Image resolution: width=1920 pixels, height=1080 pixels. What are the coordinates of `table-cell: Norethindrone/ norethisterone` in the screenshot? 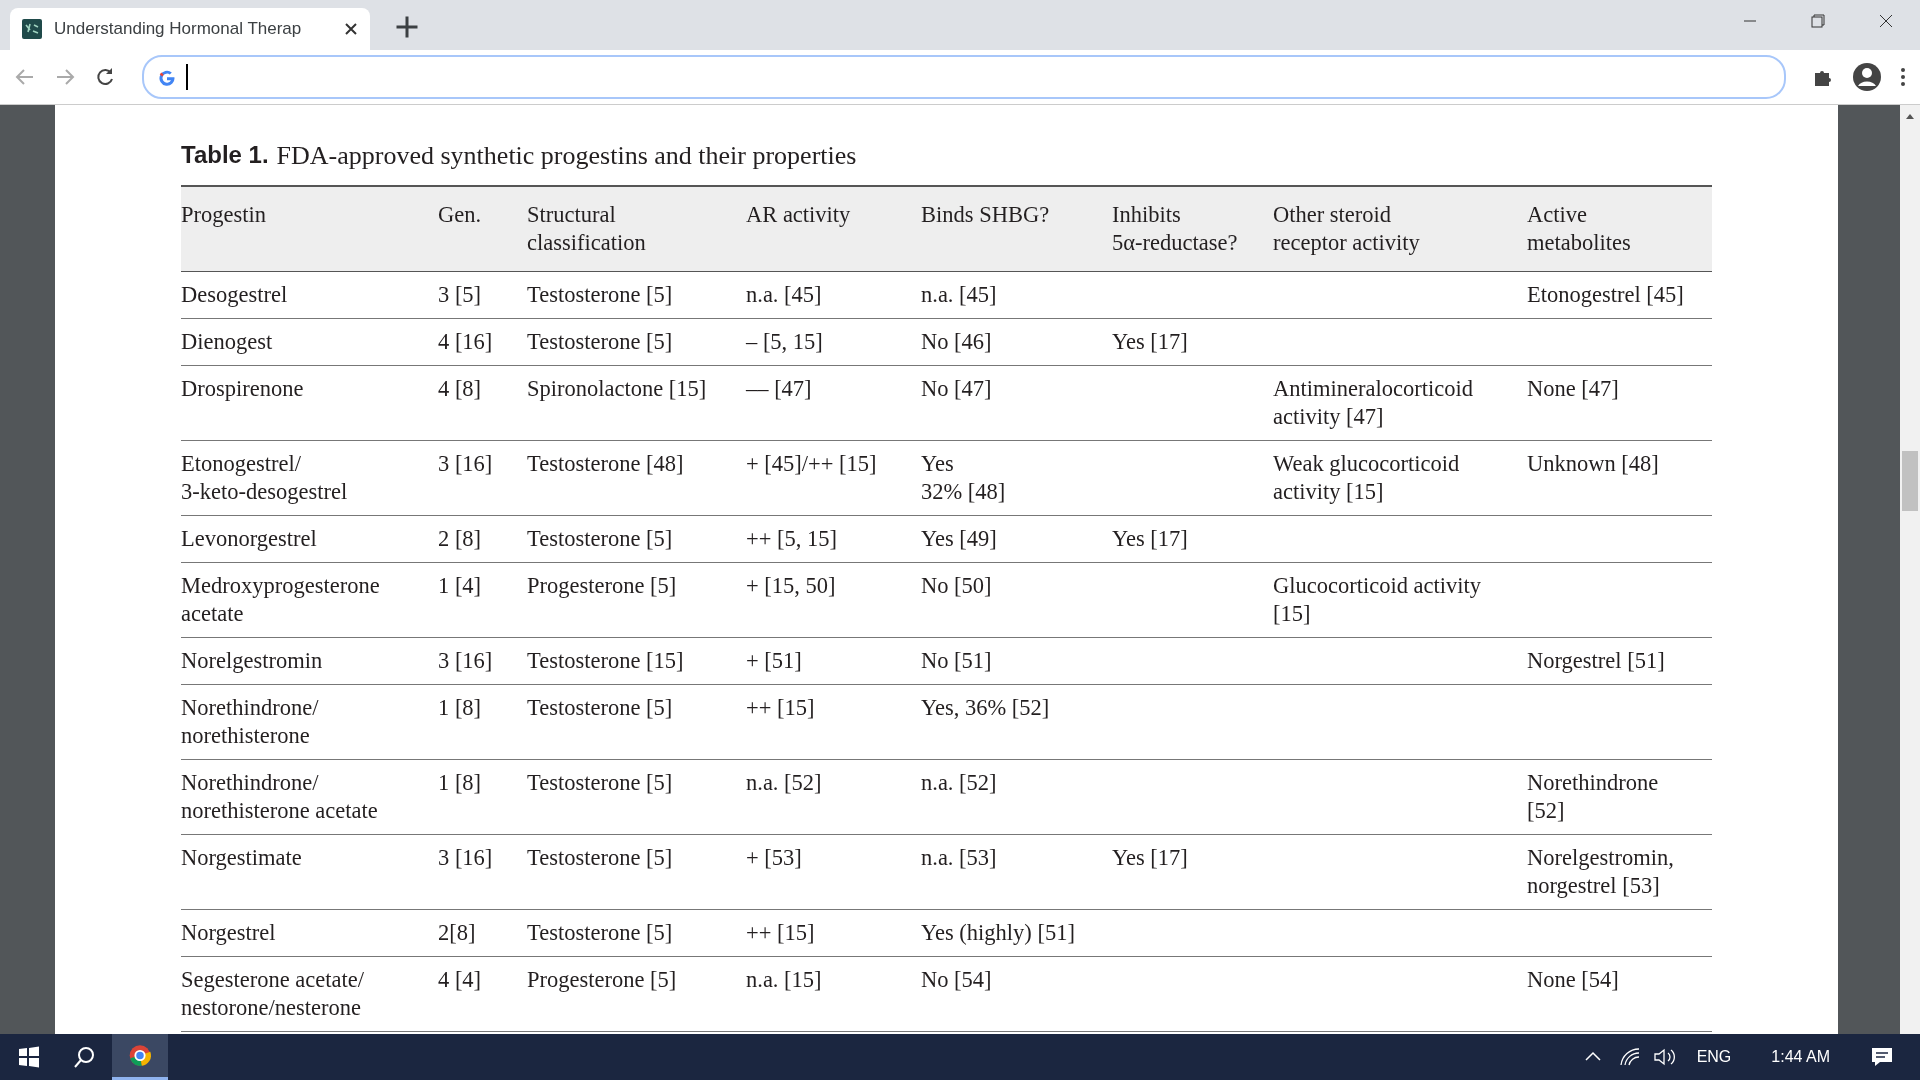 It's located at (309, 722).